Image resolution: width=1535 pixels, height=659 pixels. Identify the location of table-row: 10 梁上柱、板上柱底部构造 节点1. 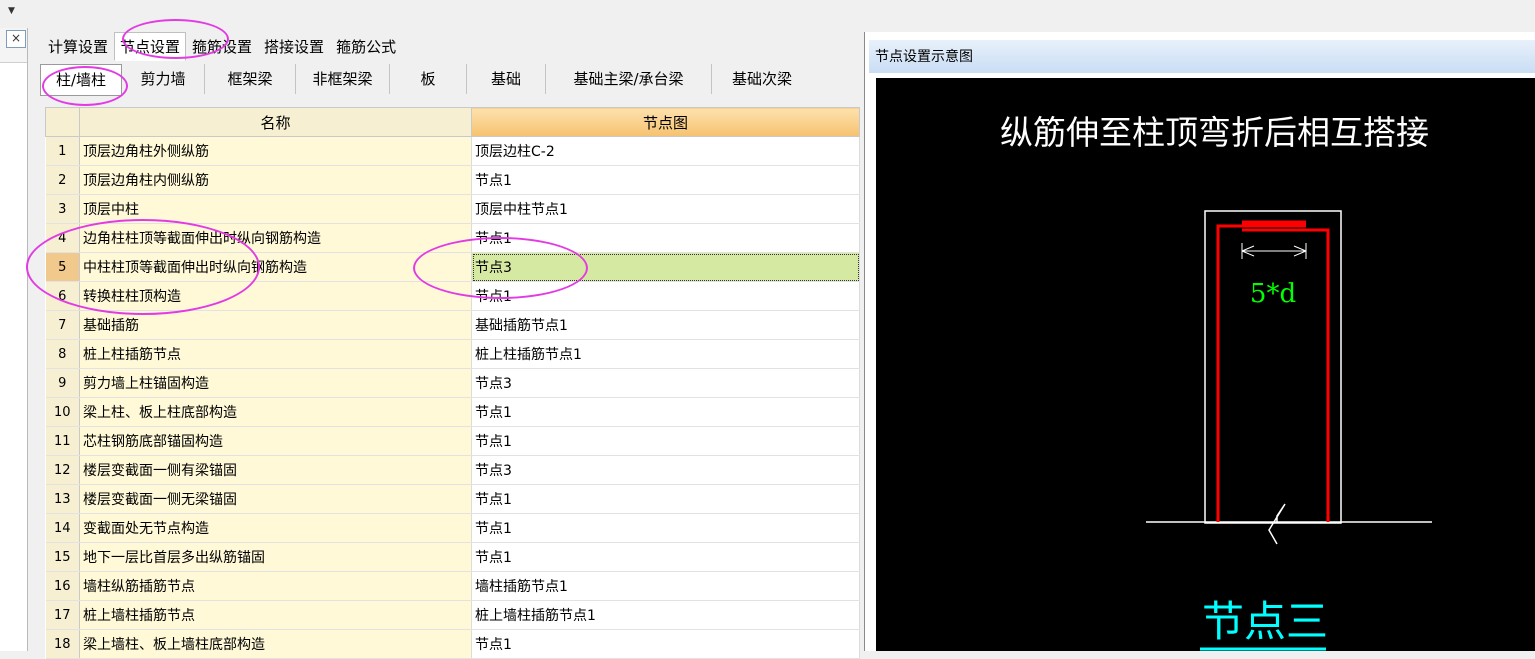
(452, 412).